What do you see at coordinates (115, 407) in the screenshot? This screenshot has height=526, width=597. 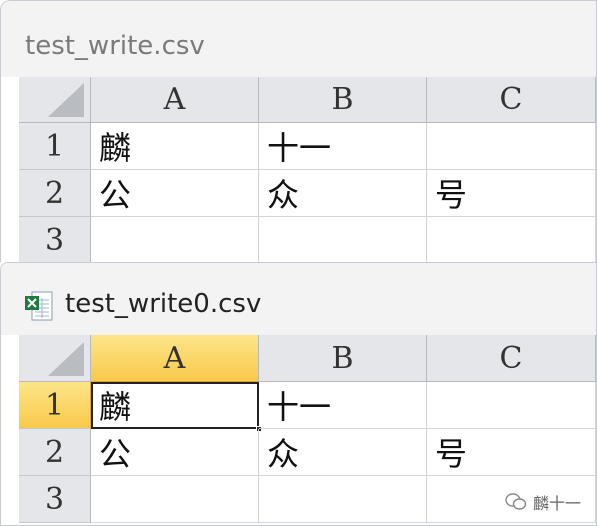 I see `cell-a1-value: 麟` at bounding box center [115, 407].